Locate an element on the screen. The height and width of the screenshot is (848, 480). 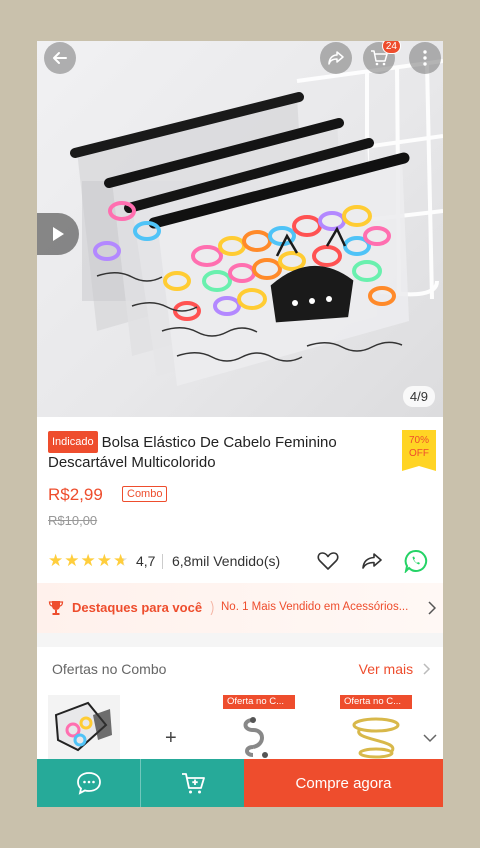
divider-arc is located at coordinates (212, 608).